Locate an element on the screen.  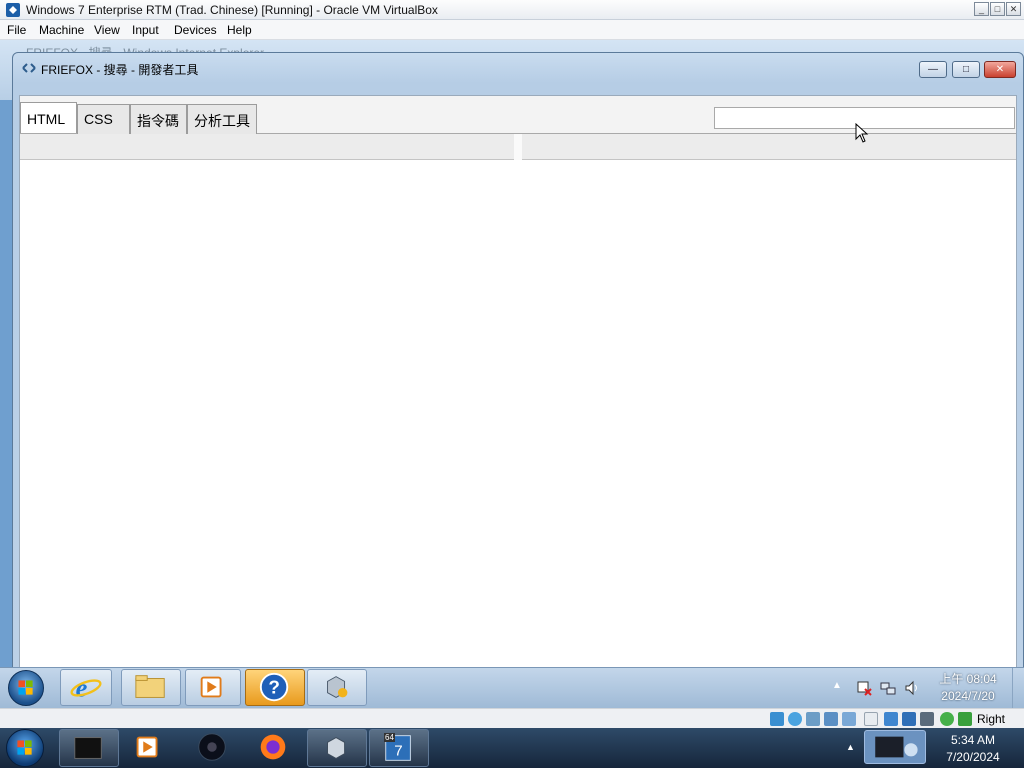
guest-clock: 上午 08:04 2024/7/20 is located at coordinates (968, 688).